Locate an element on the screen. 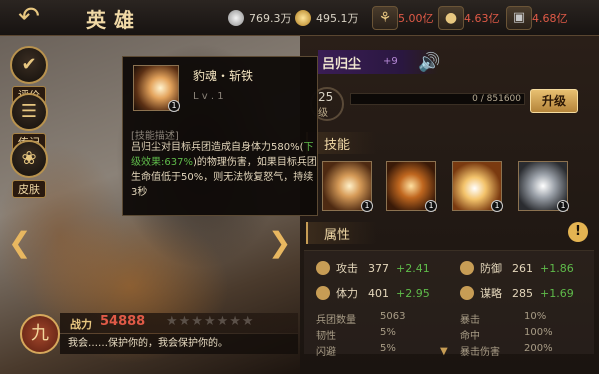  page-title: 英雄 is located at coordinates (114, 20).